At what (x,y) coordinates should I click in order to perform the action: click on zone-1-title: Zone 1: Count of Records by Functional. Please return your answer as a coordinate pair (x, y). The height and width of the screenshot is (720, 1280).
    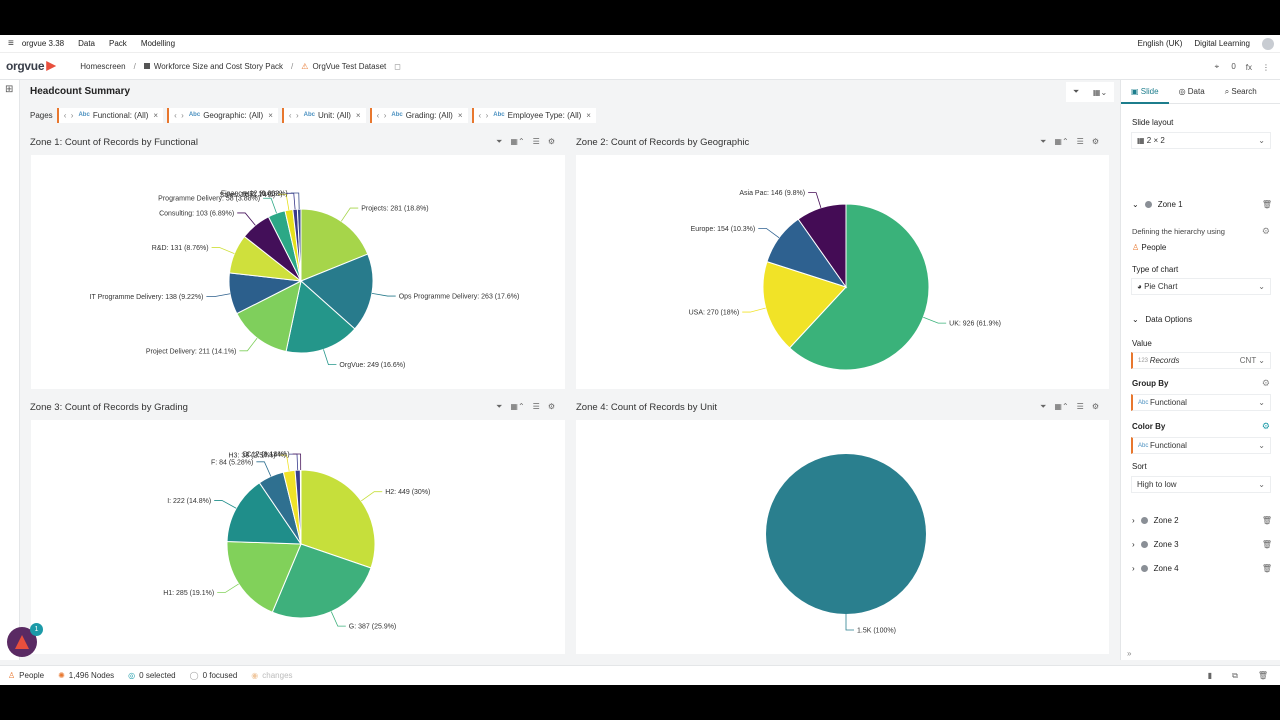
    Looking at the image, I should click on (114, 142).